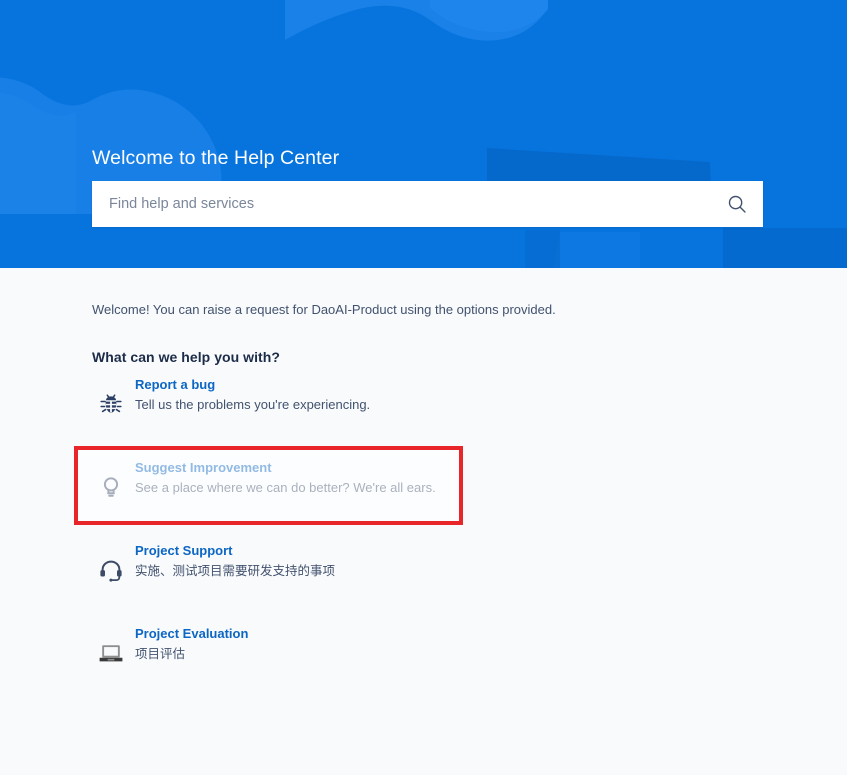 The image size is (847, 775). What do you see at coordinates (160, 653) in the screenshot?
I see `request-description: 项目评估` at bounding box center [160, 653].